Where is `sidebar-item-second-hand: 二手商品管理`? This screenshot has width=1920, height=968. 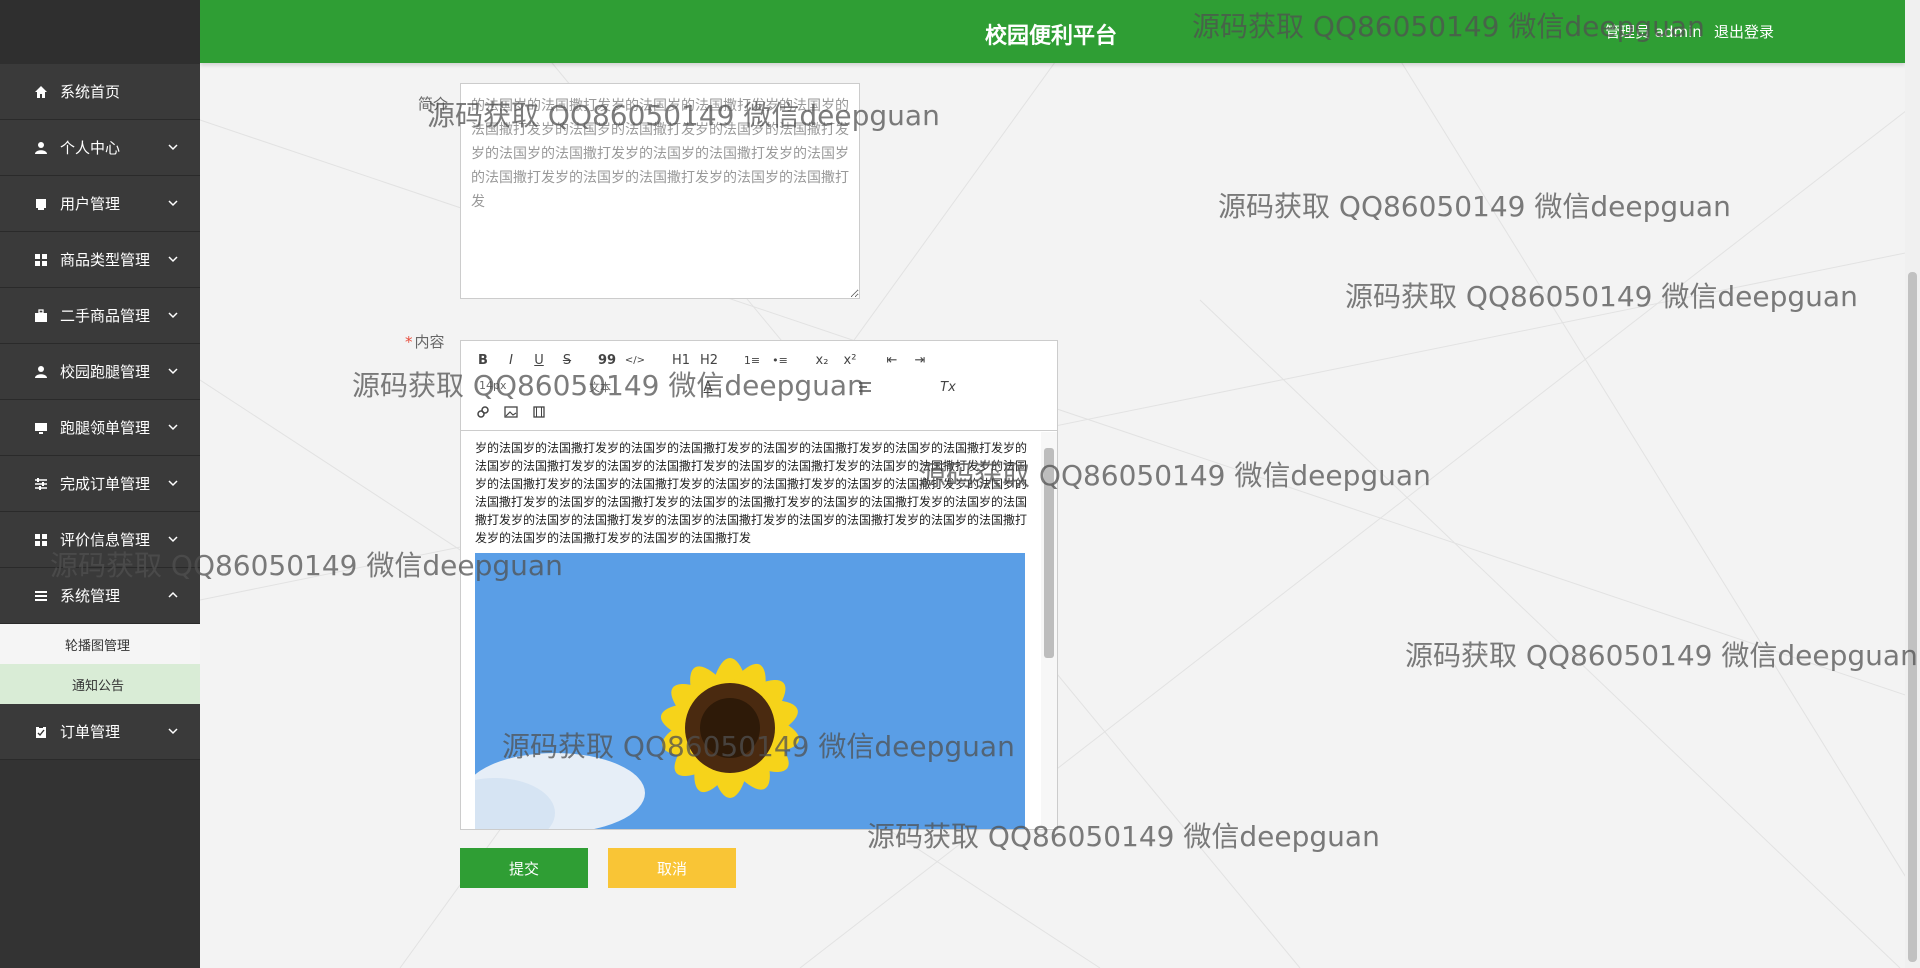 sidebar-item-second-hand: 二手商品管理 is located at coordinates (100, 316).